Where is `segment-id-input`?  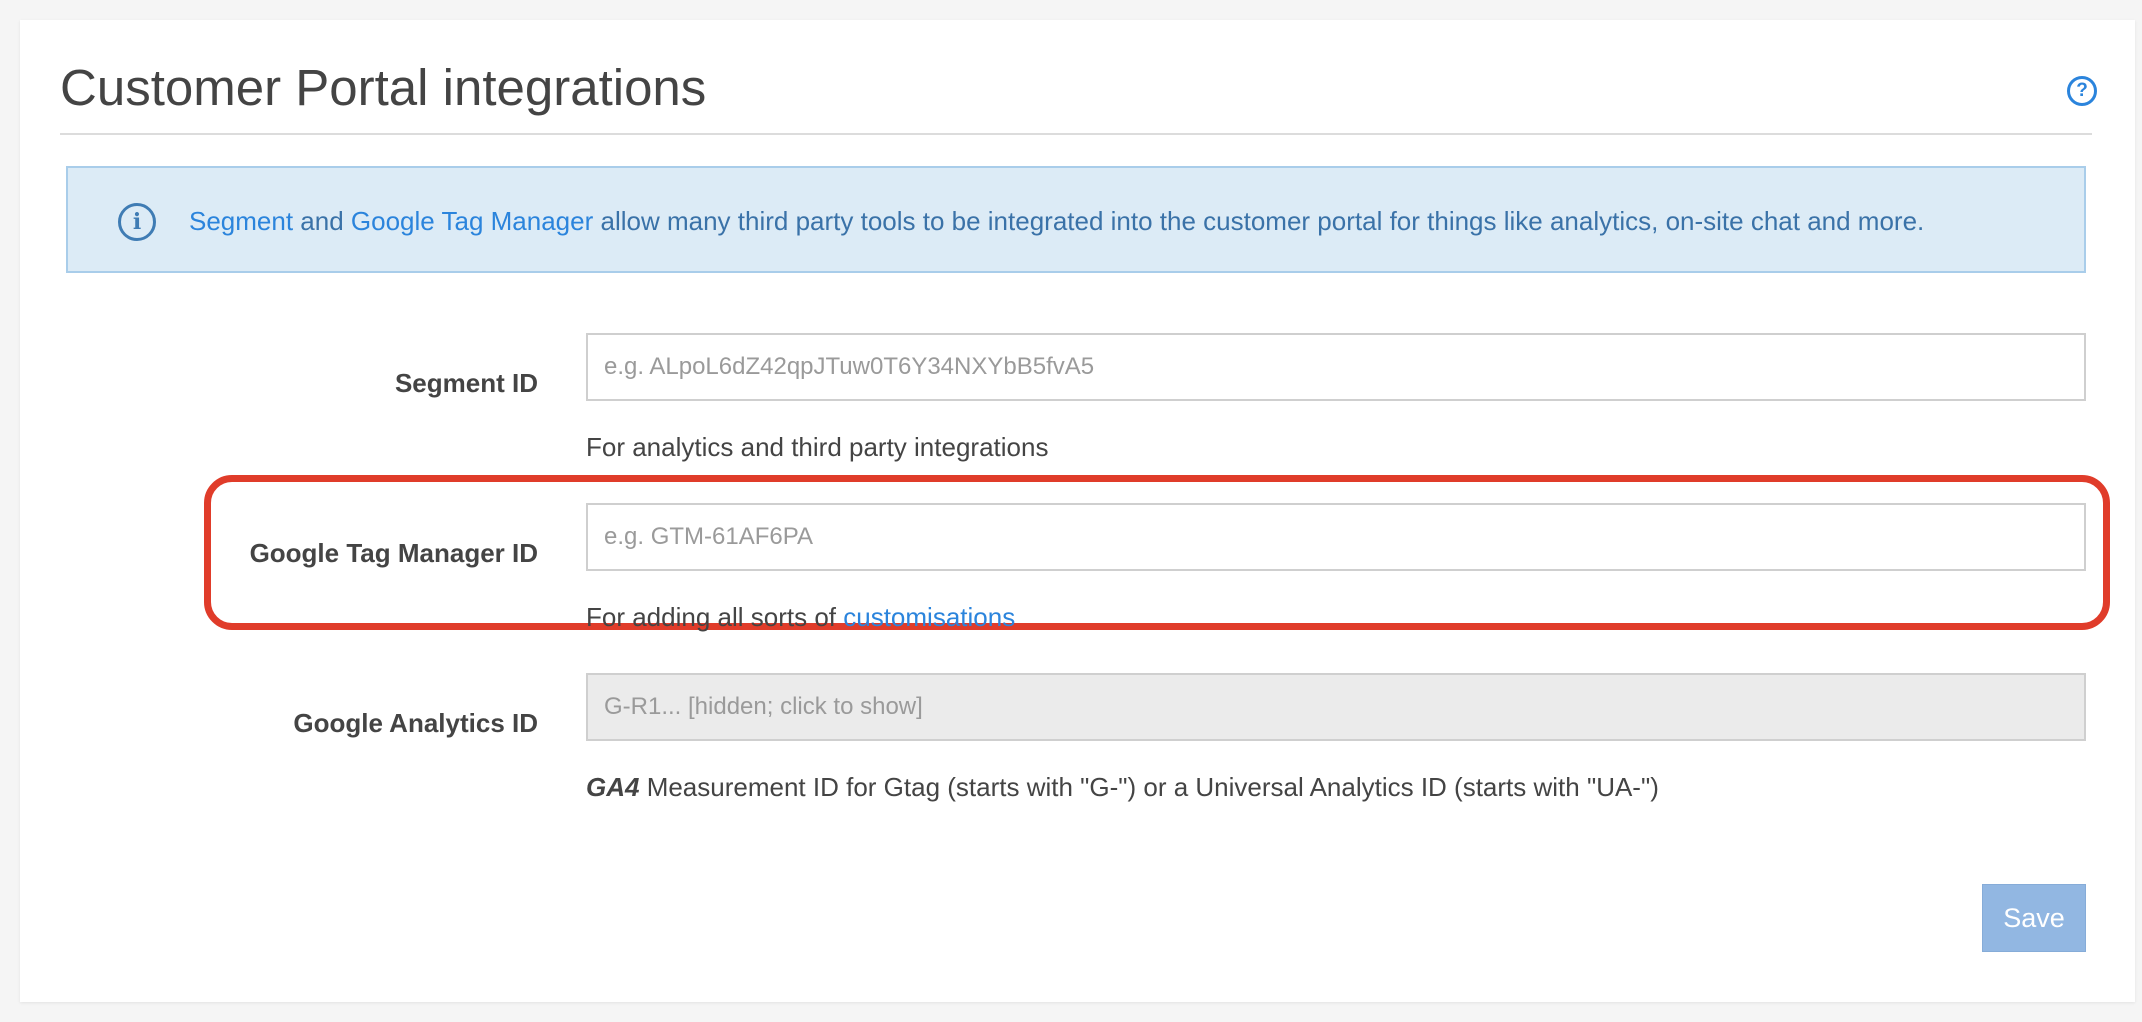
segment-id-input is located at coordinates (1336, 367).